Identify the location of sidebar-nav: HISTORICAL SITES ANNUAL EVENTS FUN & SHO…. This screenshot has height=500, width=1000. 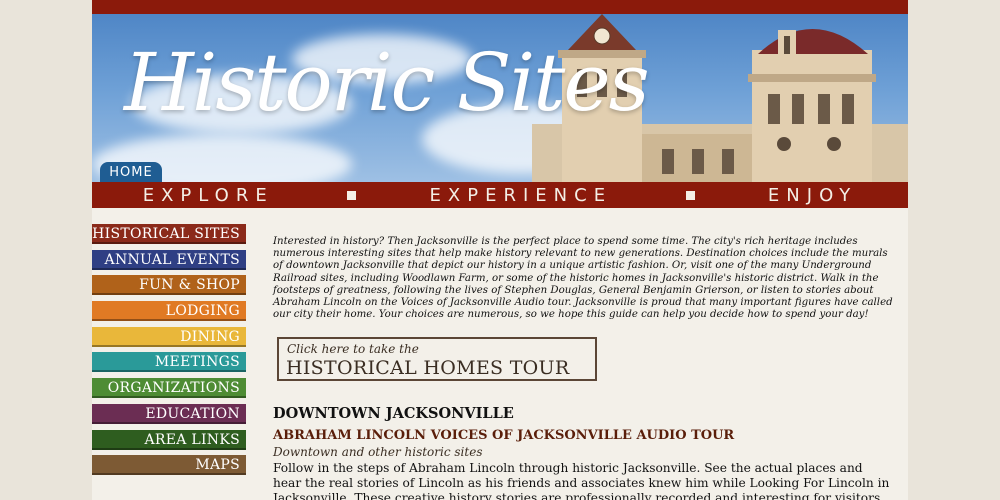
(169, 352).